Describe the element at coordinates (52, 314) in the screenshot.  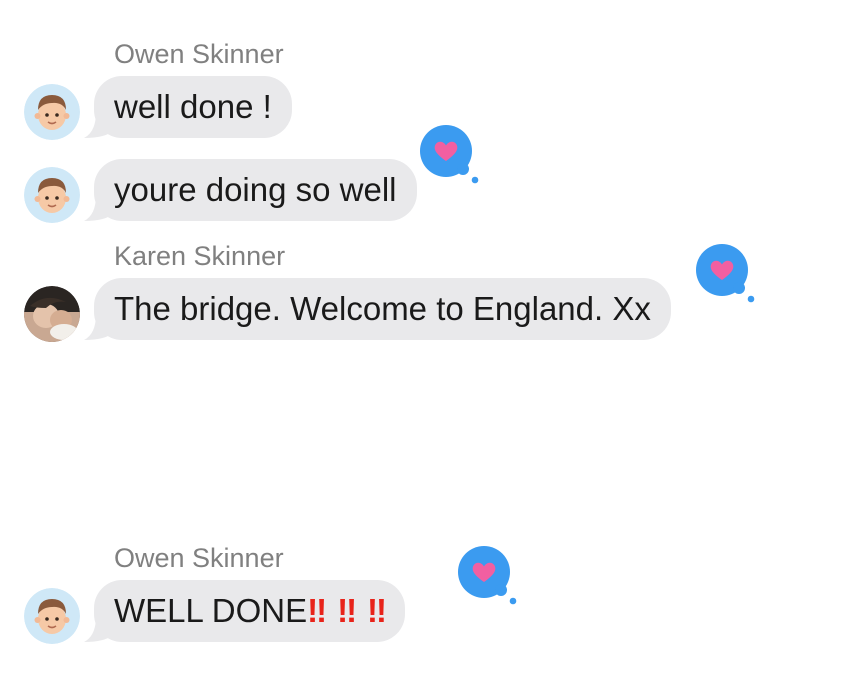
I see `photo-avatar-icon` at that location.